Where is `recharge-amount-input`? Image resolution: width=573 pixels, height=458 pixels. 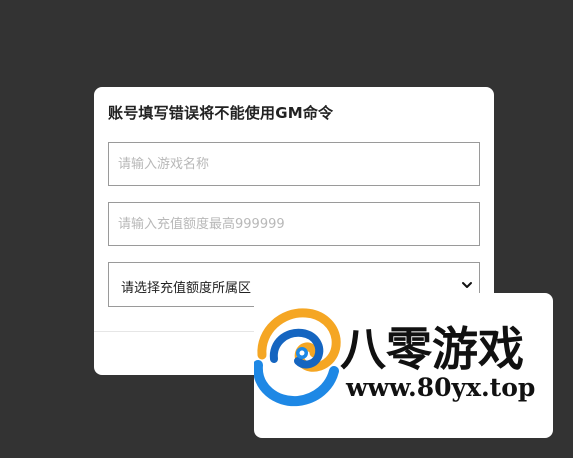
recharge-amount-input is located at coordinates (294, 224).